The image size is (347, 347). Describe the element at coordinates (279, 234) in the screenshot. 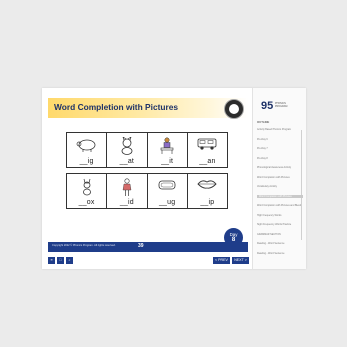

I see `outline-item: GRAMMAR SECTION` at that location.